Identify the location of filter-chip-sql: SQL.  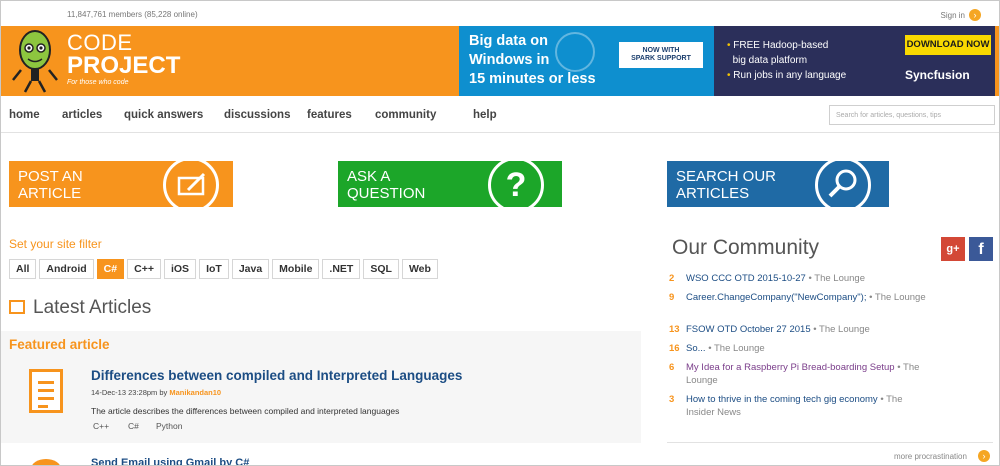
(381, 269).